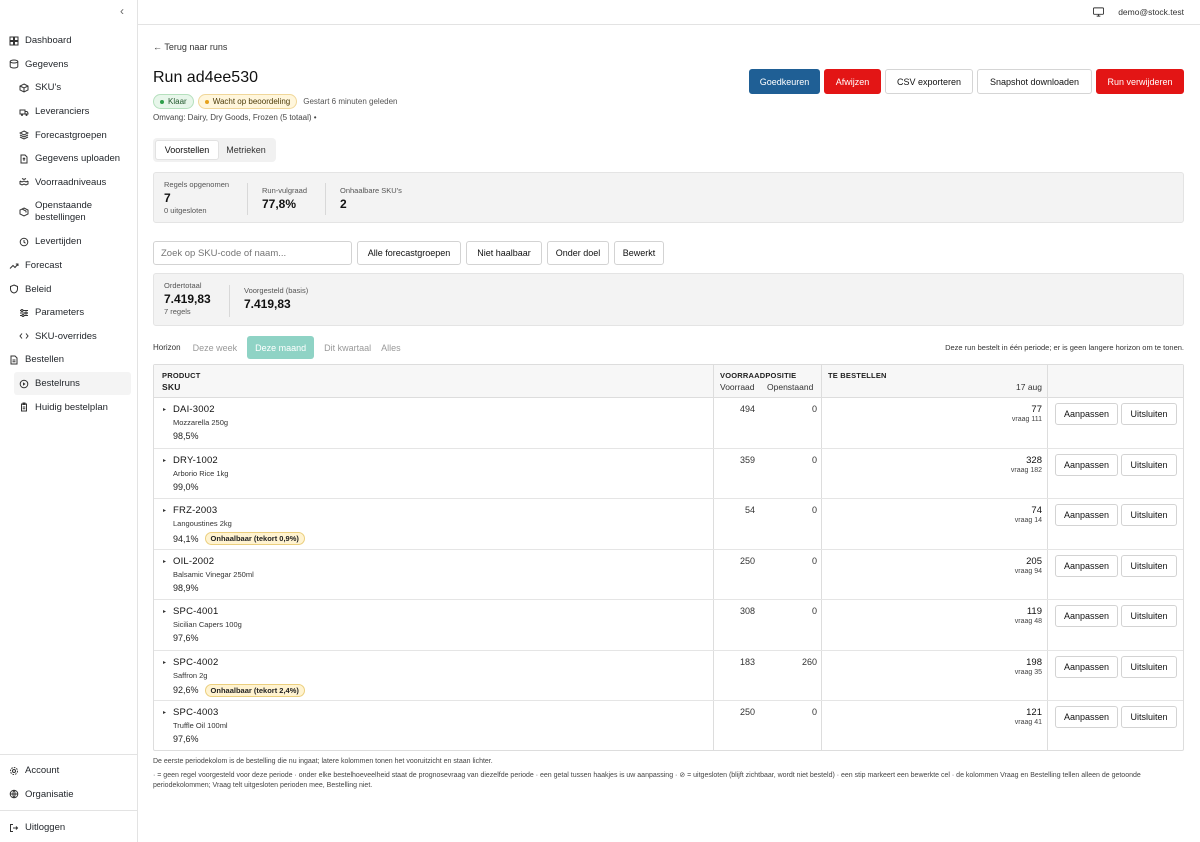 This screenshot has height=842, width=1200. I want to click on edited-filter-button: Bewerkt, so click(639, 253).